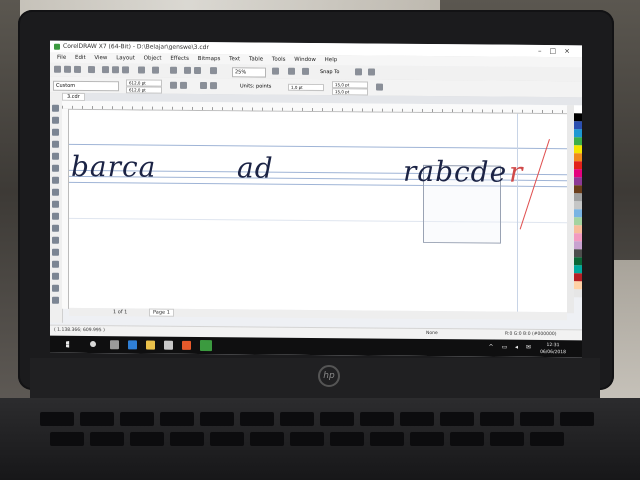 This screenshot has width=640, height=480. I want to click on menu-object: Object, so click(153, 58).